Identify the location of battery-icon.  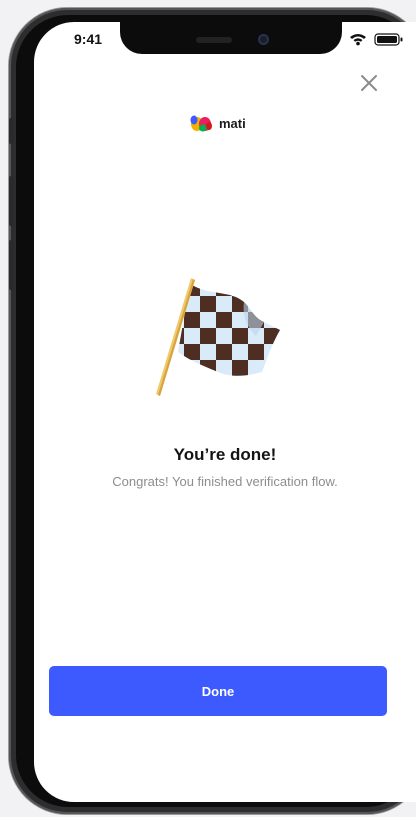
(388, 39).